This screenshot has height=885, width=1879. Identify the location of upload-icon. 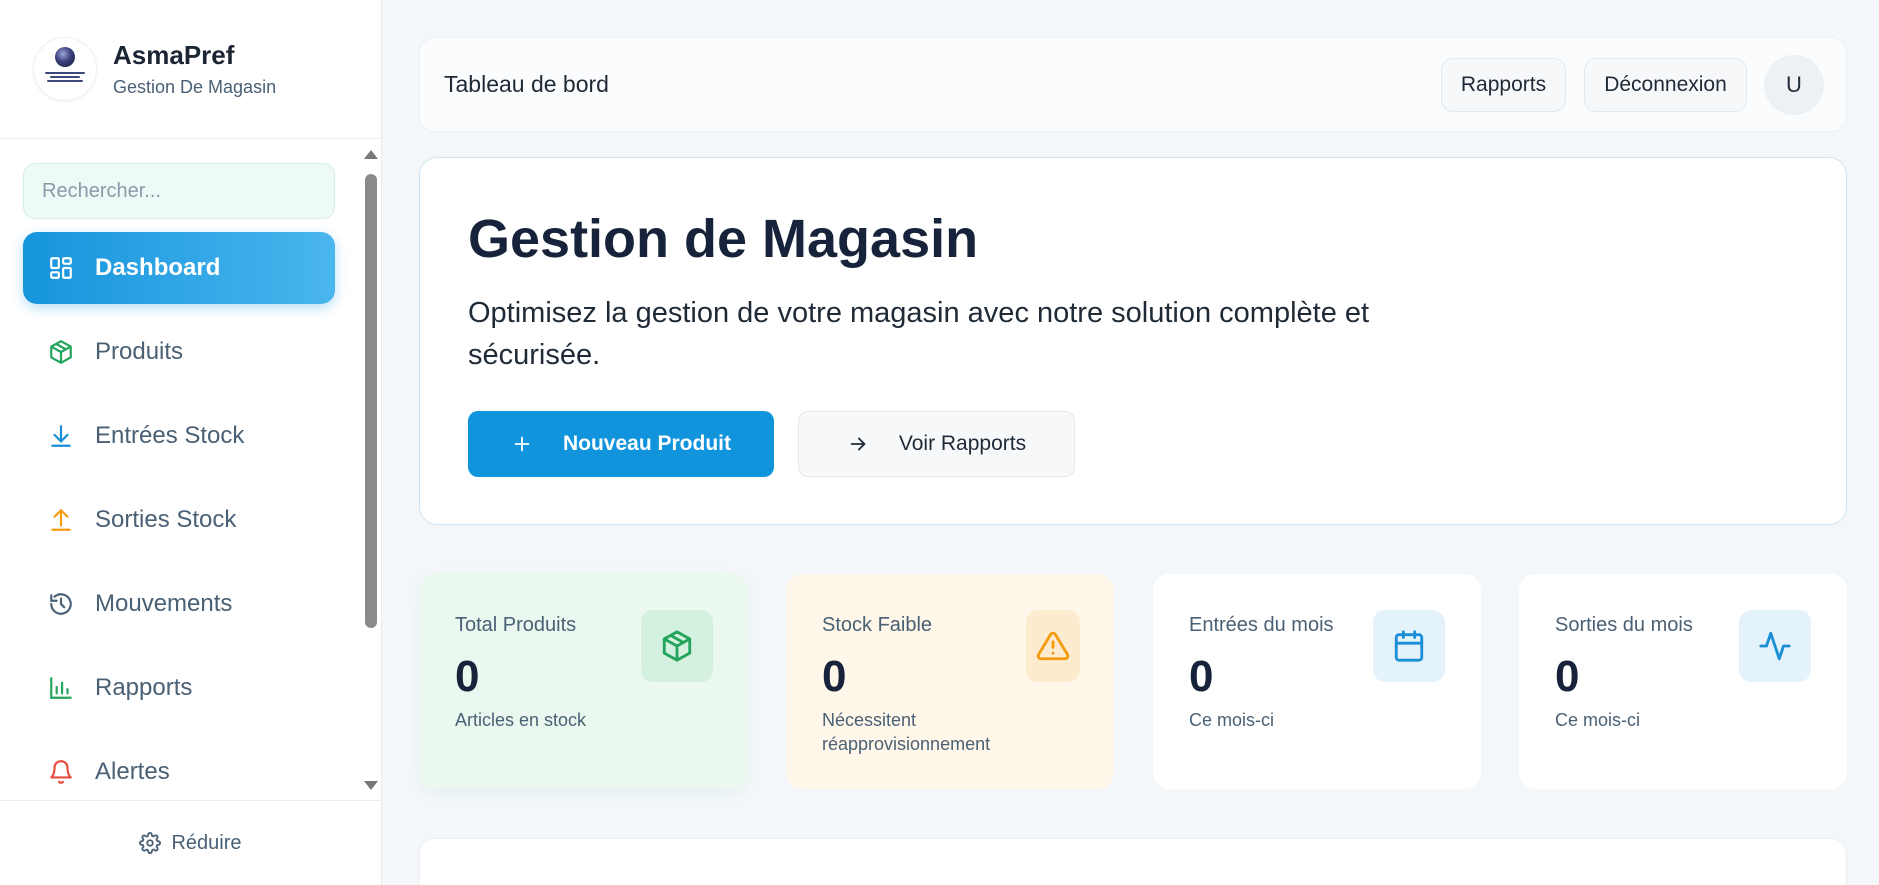
(61, 520).